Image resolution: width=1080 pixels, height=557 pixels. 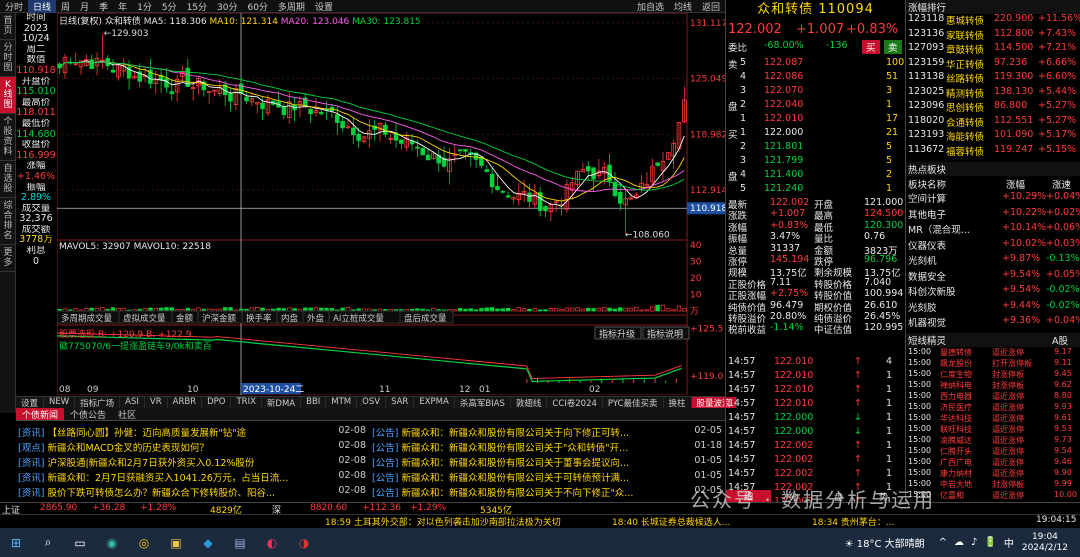 I want to click on period-tab: 30分, so click(x=227, y=6).